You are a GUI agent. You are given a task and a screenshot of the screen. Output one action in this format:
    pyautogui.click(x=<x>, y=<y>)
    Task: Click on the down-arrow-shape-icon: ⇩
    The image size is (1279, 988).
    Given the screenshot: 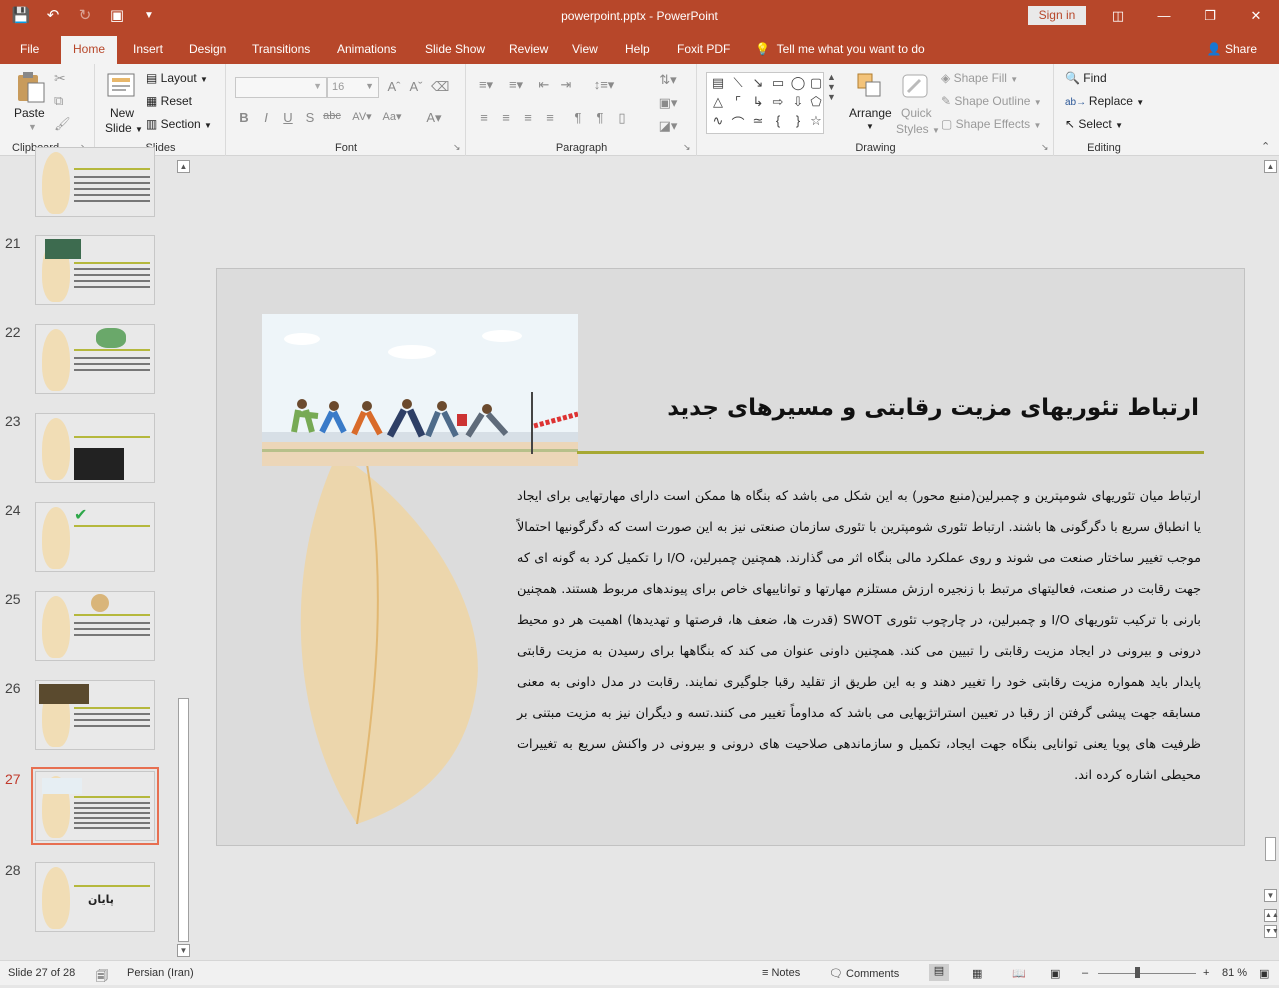 What is the action you would take?
    pyautogui.click(x=798, y=102)
    